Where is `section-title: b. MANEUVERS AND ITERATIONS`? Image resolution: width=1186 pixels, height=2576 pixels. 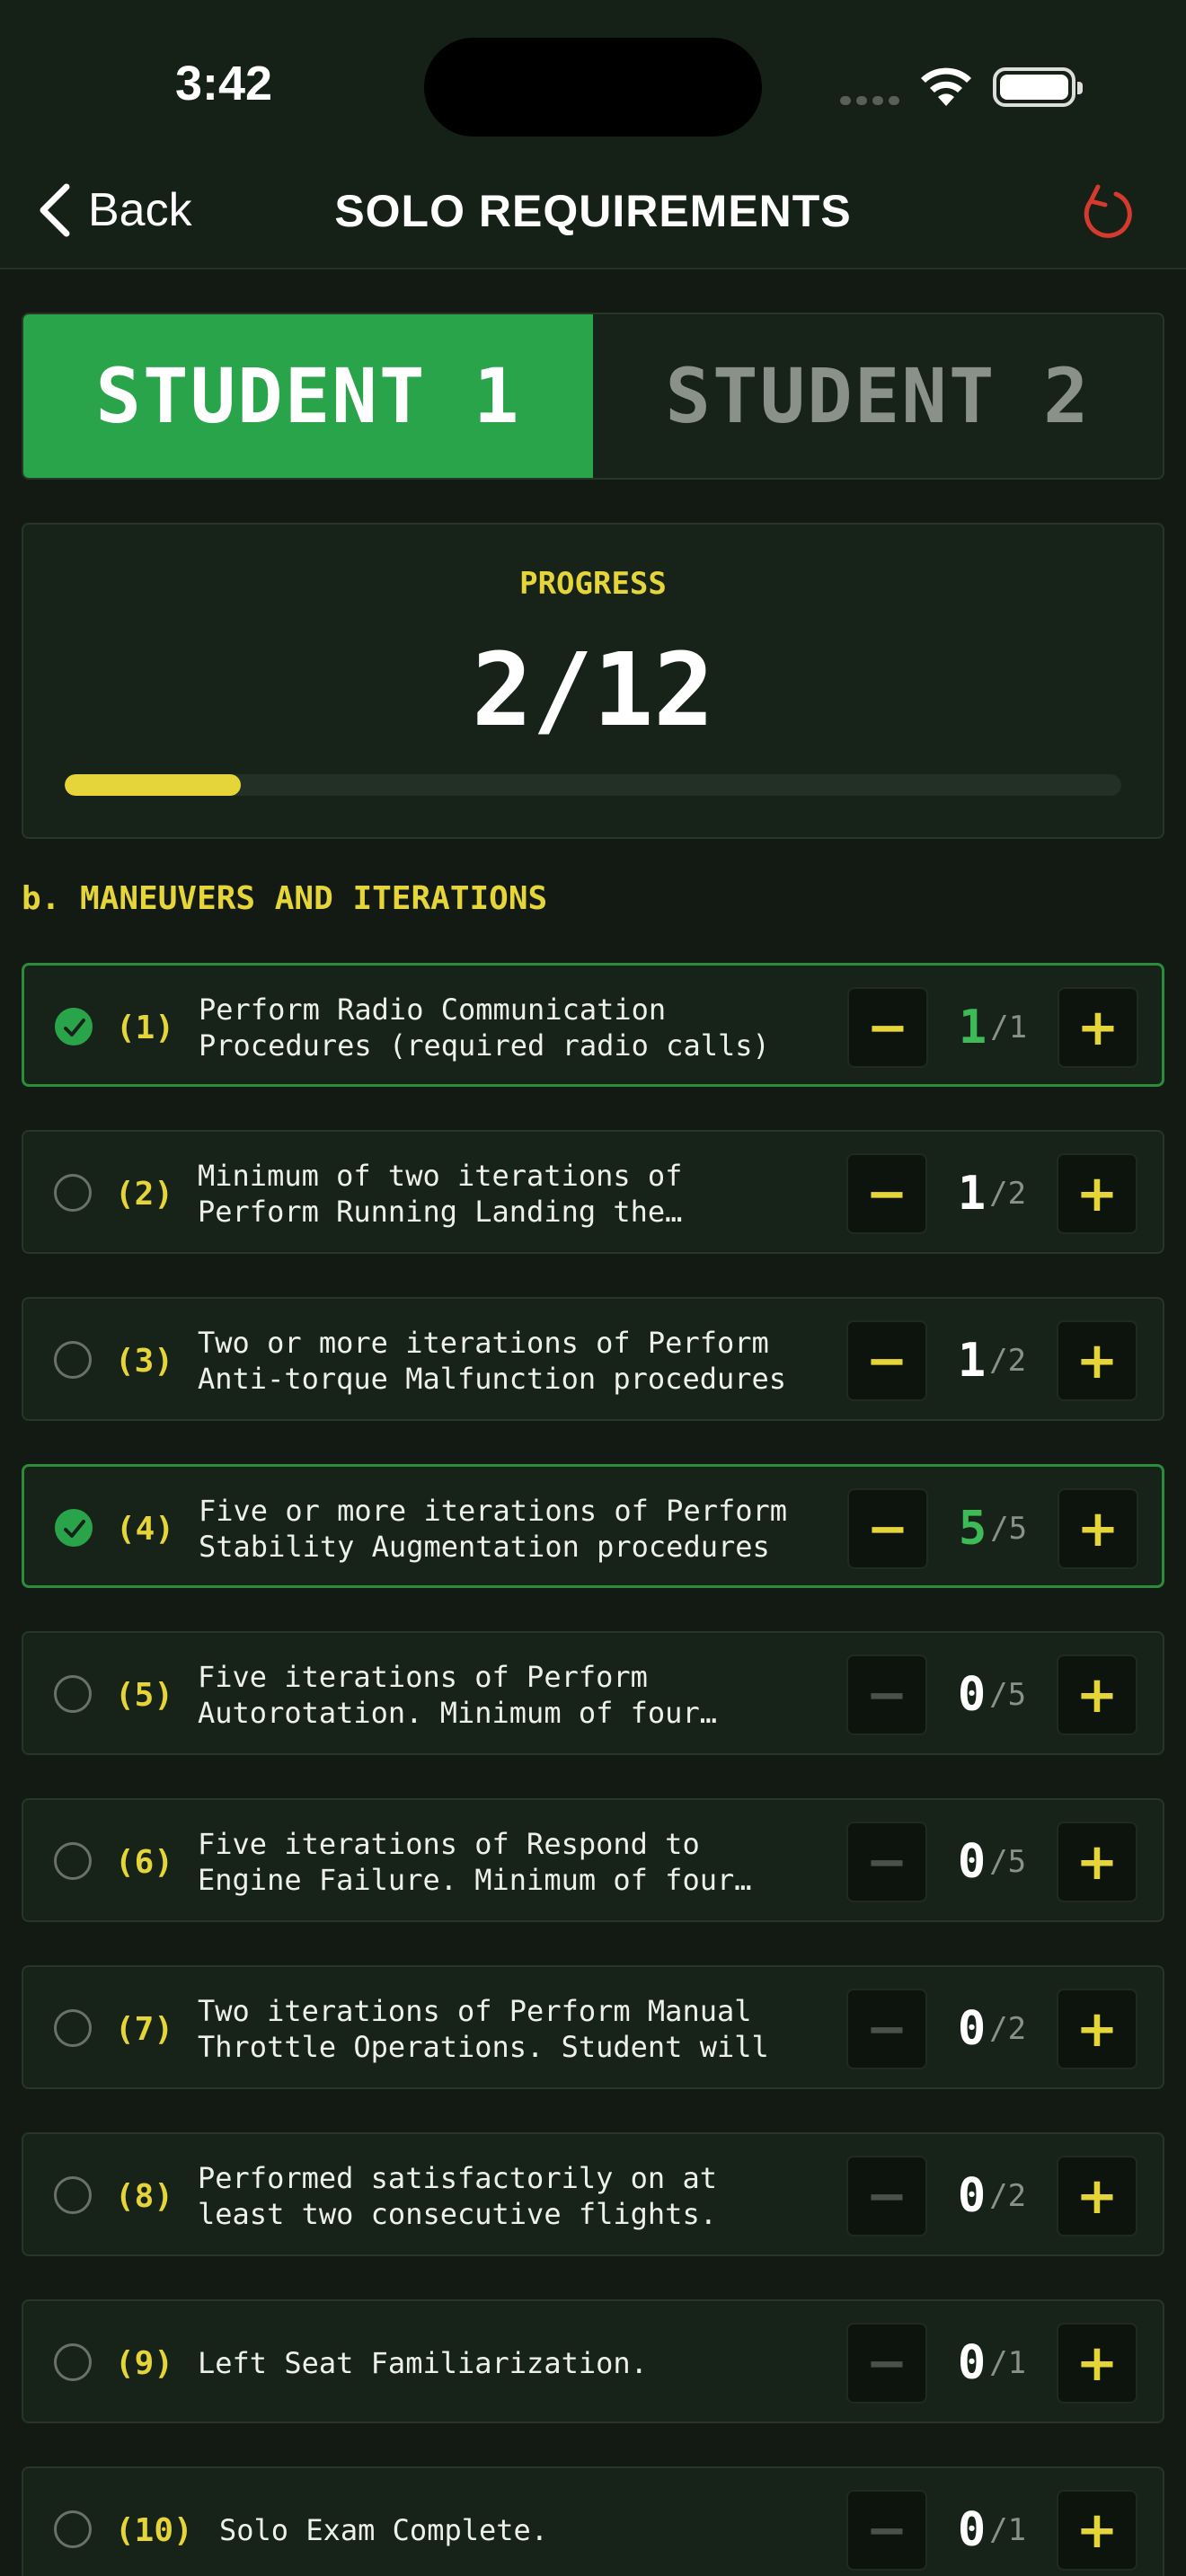
section-title: b. MANEUVERS AND ITERATIONS is located at coordinates (285, 898).